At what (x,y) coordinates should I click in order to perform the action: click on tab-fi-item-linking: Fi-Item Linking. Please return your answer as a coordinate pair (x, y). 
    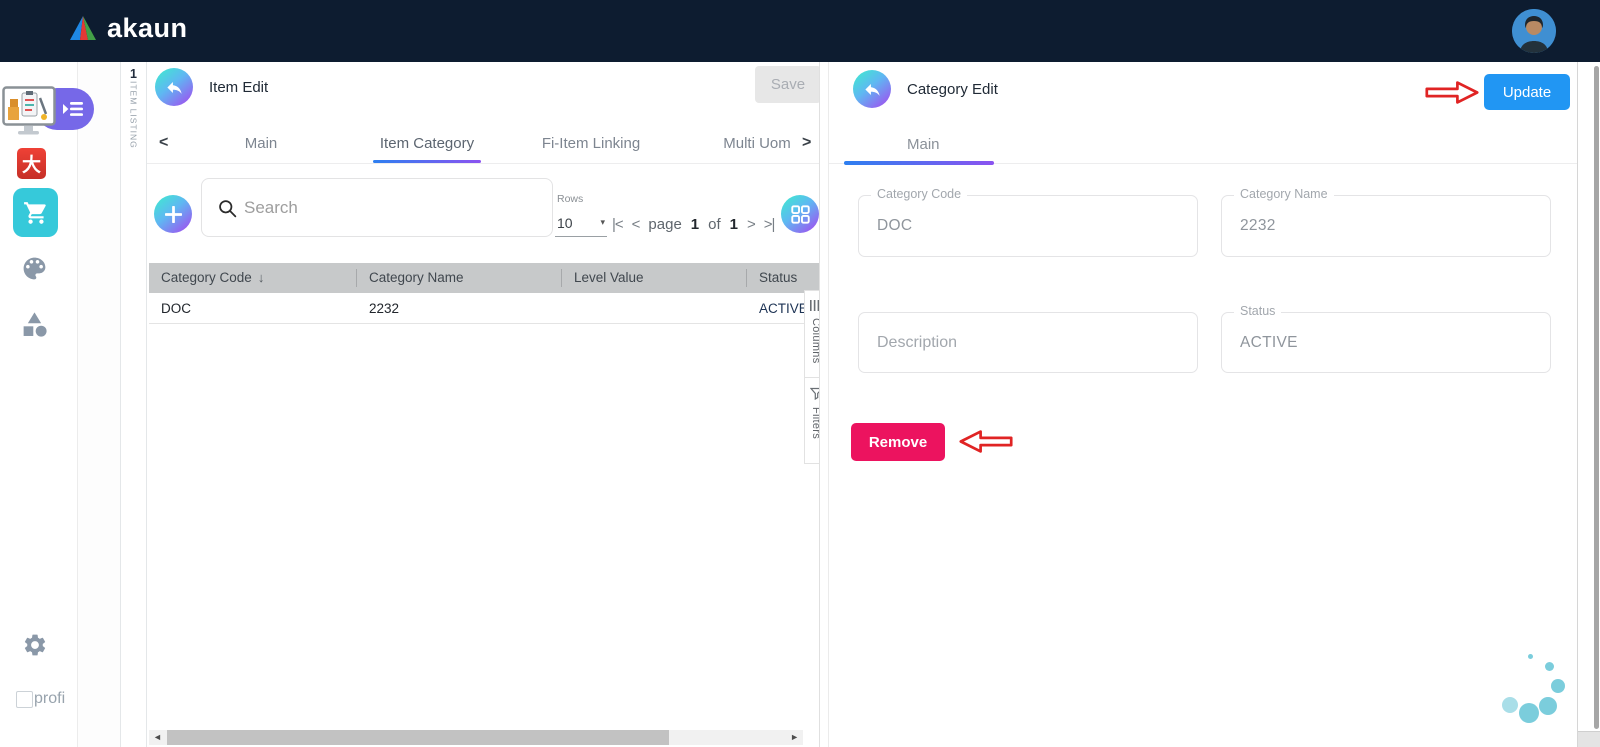
    Looking at the image, I should click on (591, 143).